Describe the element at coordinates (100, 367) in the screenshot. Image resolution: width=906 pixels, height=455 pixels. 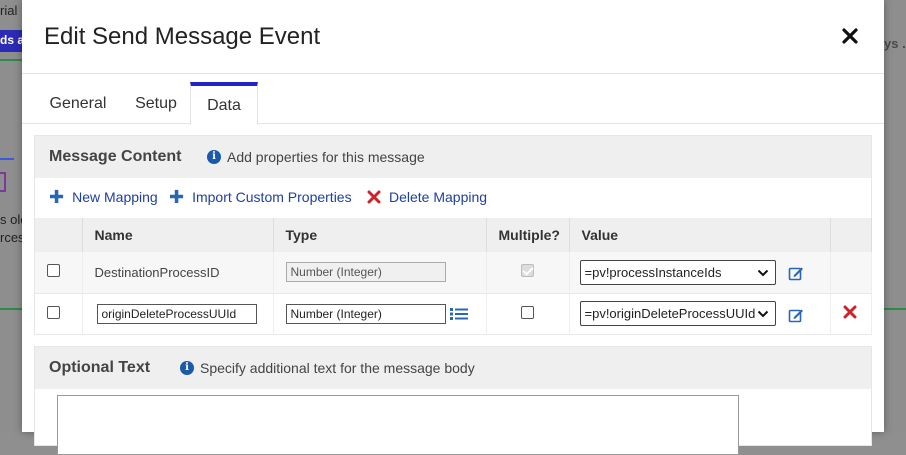
I see `optional-text-title: Optional Text` at that location.